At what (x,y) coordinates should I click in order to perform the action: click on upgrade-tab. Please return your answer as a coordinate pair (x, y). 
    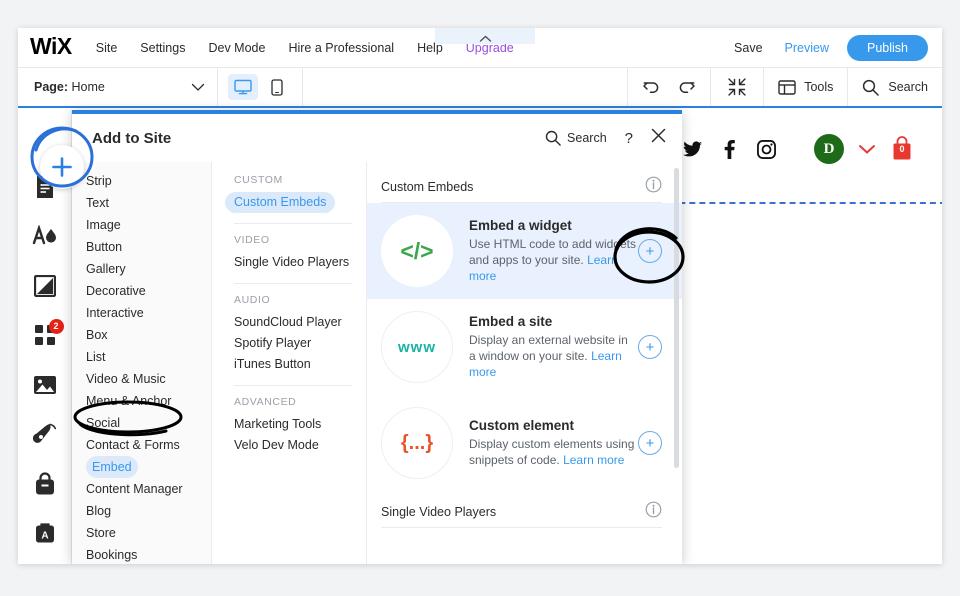
    Looking at the image, I should click on (485, 36).